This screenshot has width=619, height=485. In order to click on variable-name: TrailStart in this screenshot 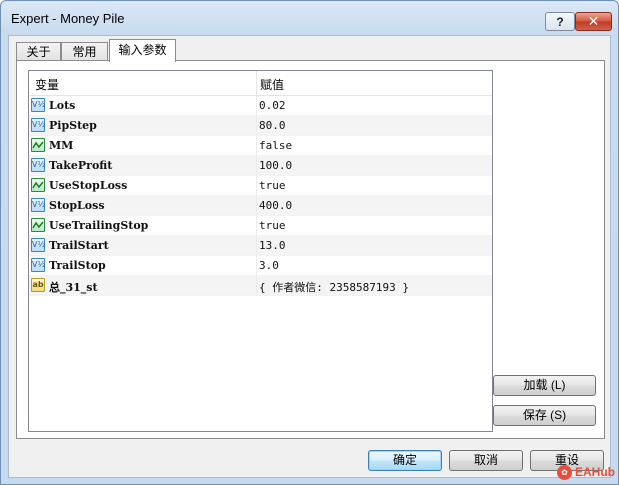, I will do `click(79, 245)`.